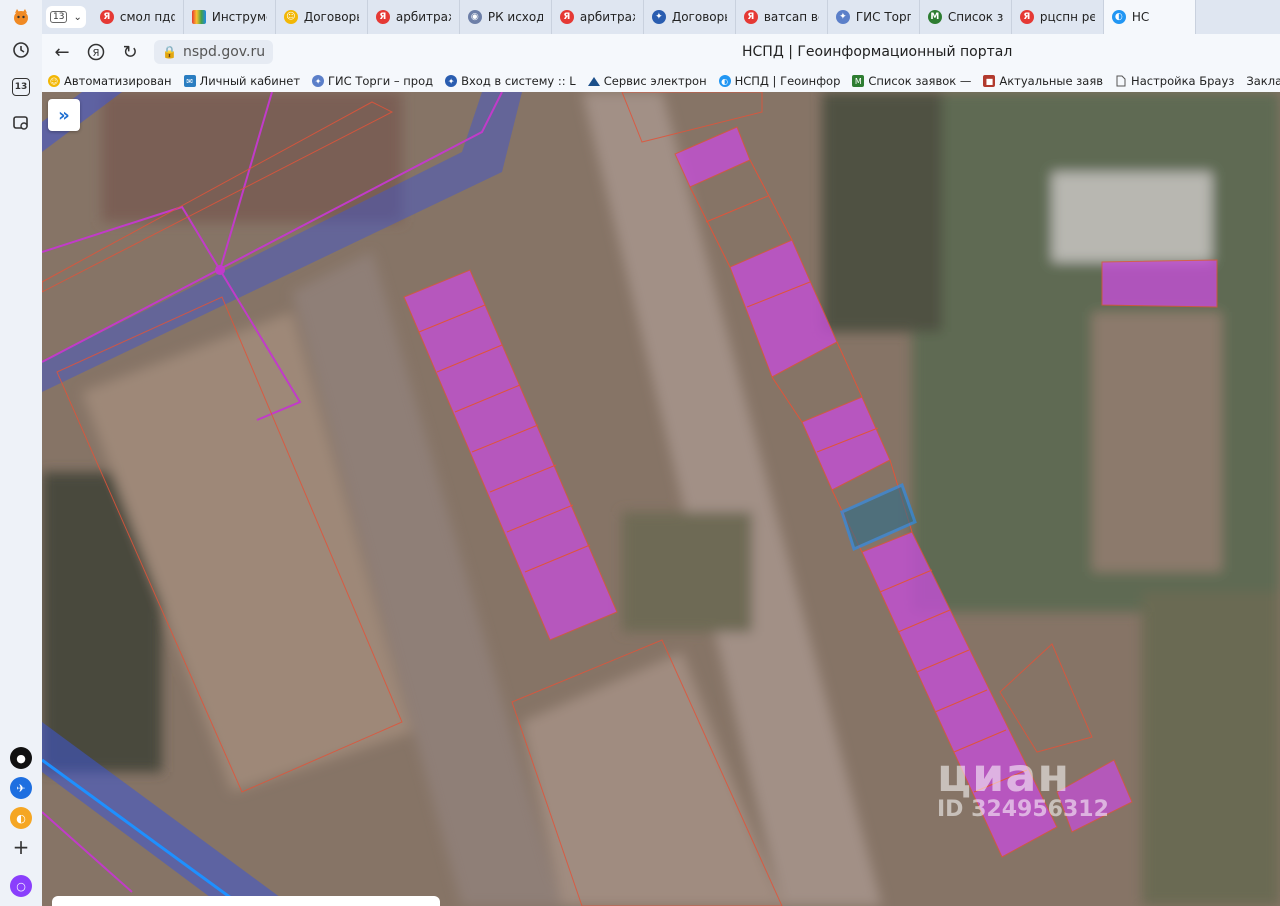  What do you see at coordinates (21, 886) in the screenshot?
I see `alice-icon: ○` at bounding box center [21, 886].